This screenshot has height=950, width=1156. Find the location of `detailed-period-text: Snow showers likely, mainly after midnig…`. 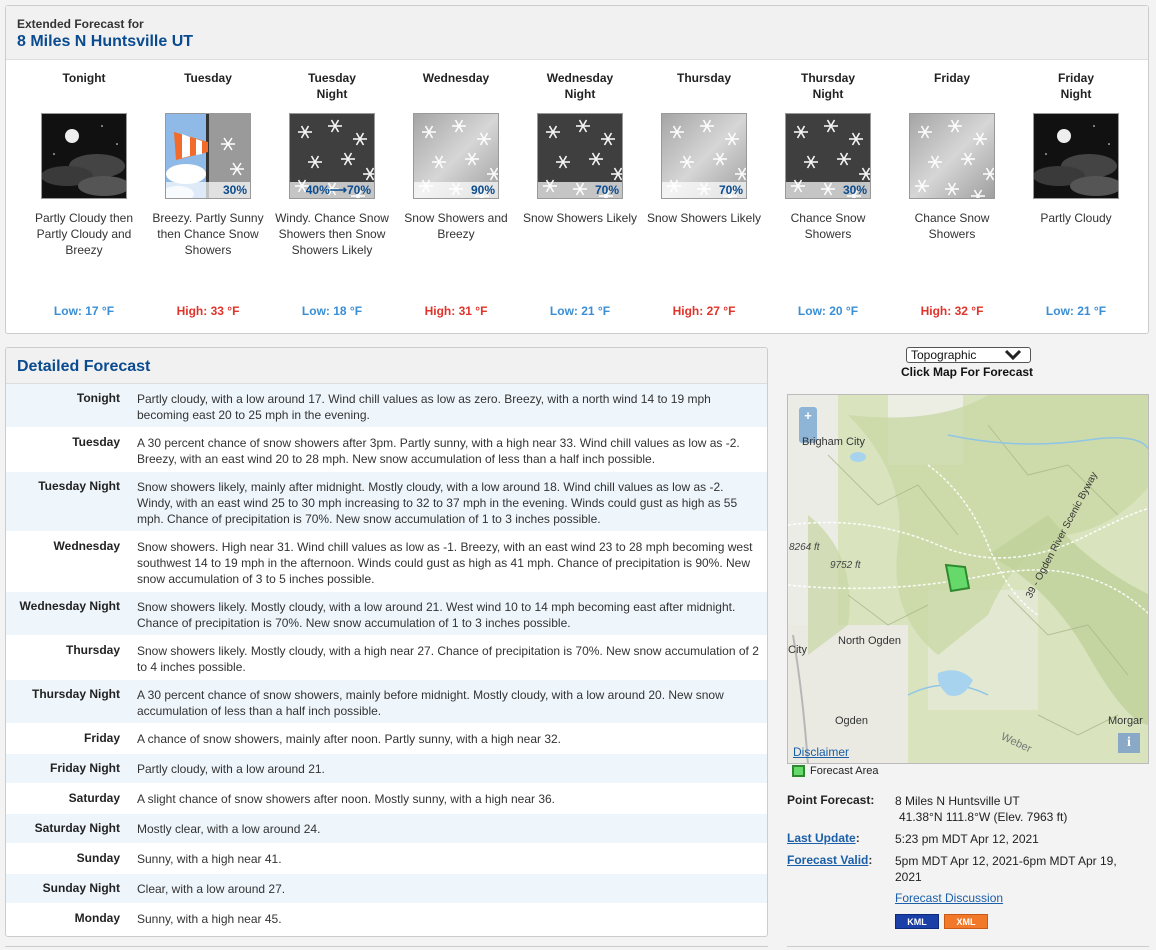

detailed-period-text: Snow showers likely, mainly after midnig… is located at coordinates (437, 503).